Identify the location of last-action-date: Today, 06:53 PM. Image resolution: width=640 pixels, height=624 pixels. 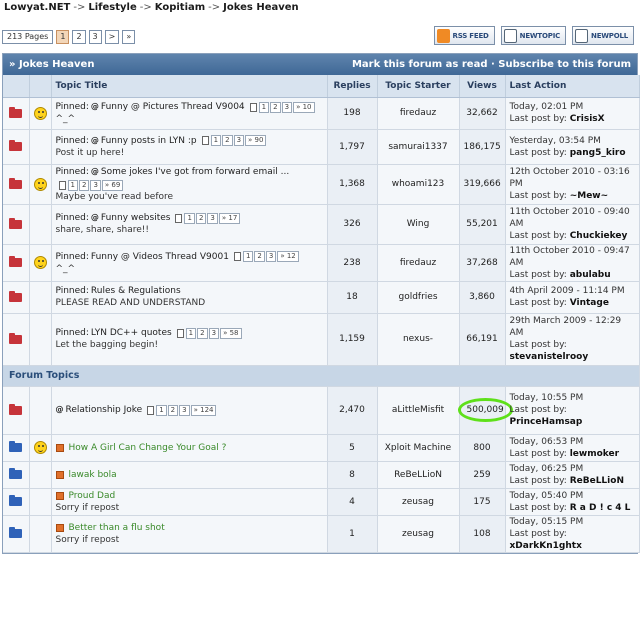
(572, 442).